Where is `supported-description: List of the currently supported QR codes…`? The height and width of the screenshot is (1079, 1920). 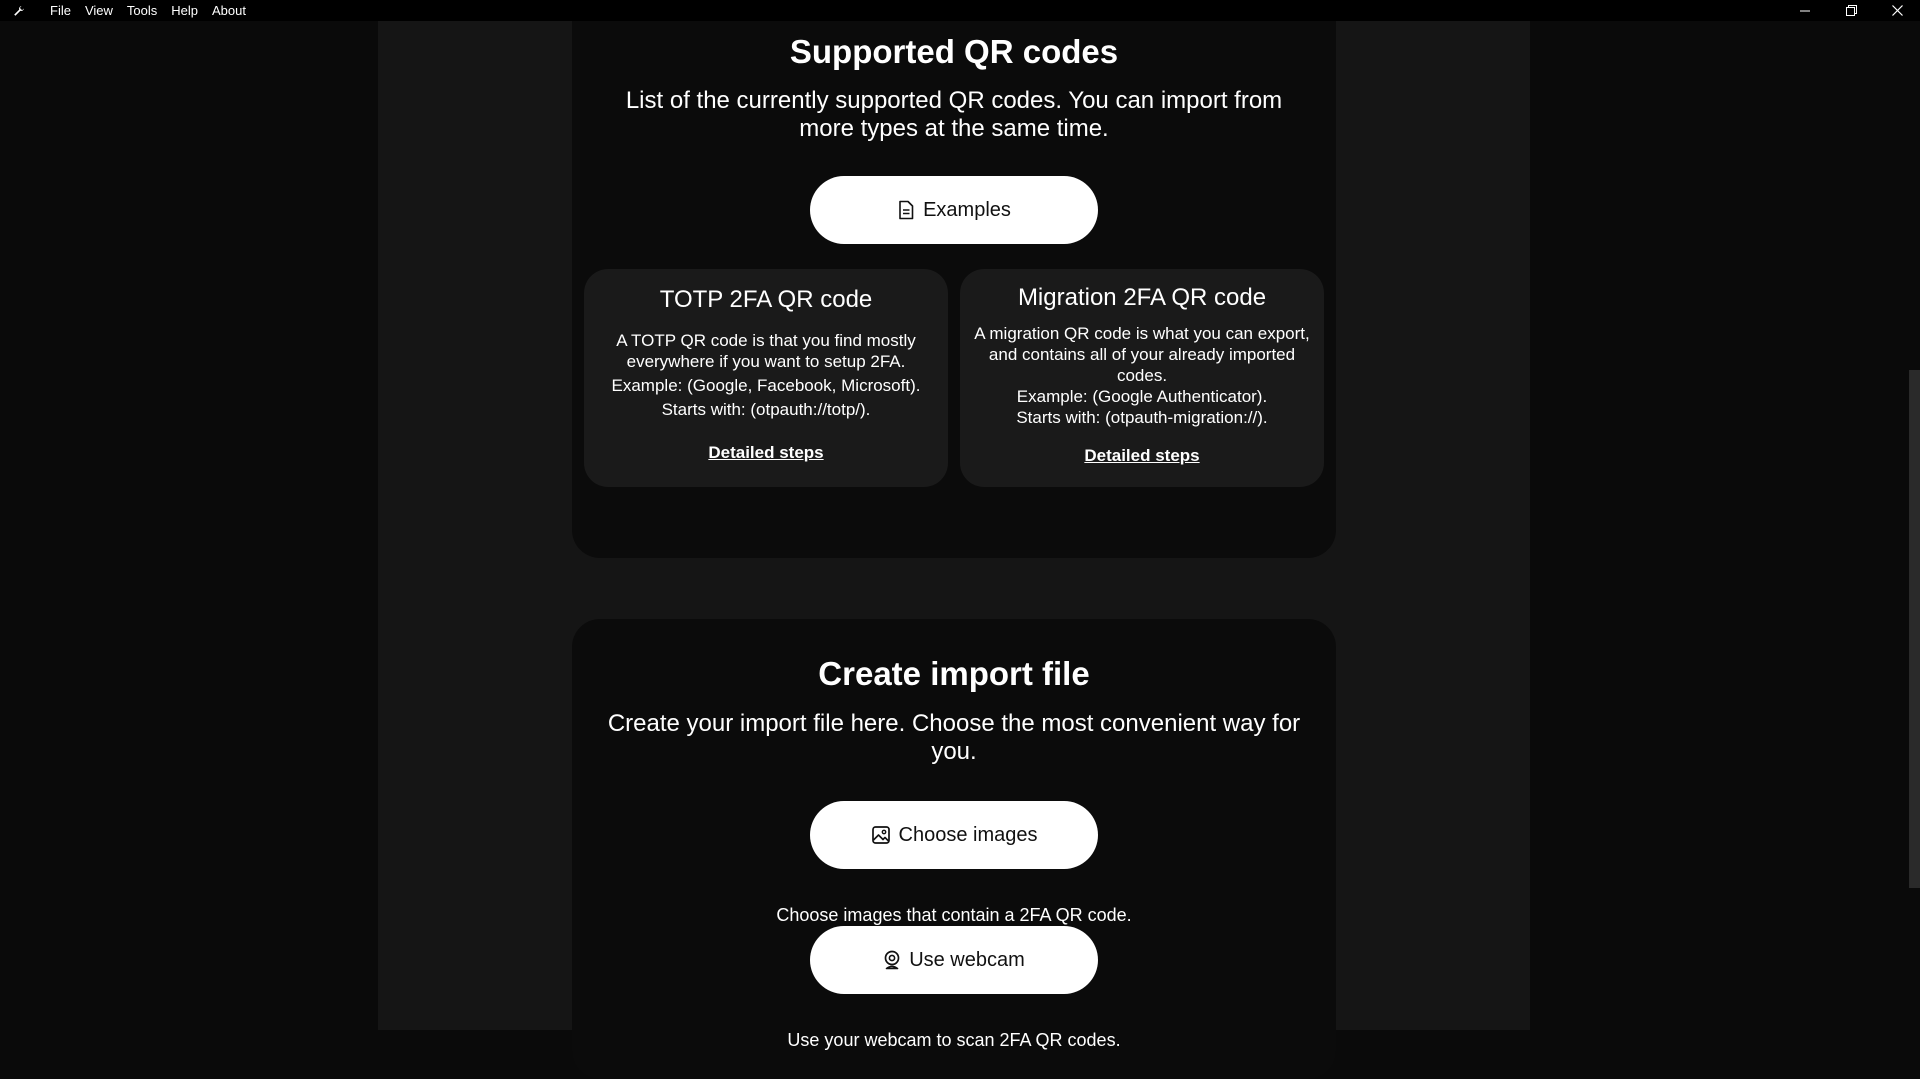 supported-description: List of the currently supported QR codes… is located at coordinates (954, 114).